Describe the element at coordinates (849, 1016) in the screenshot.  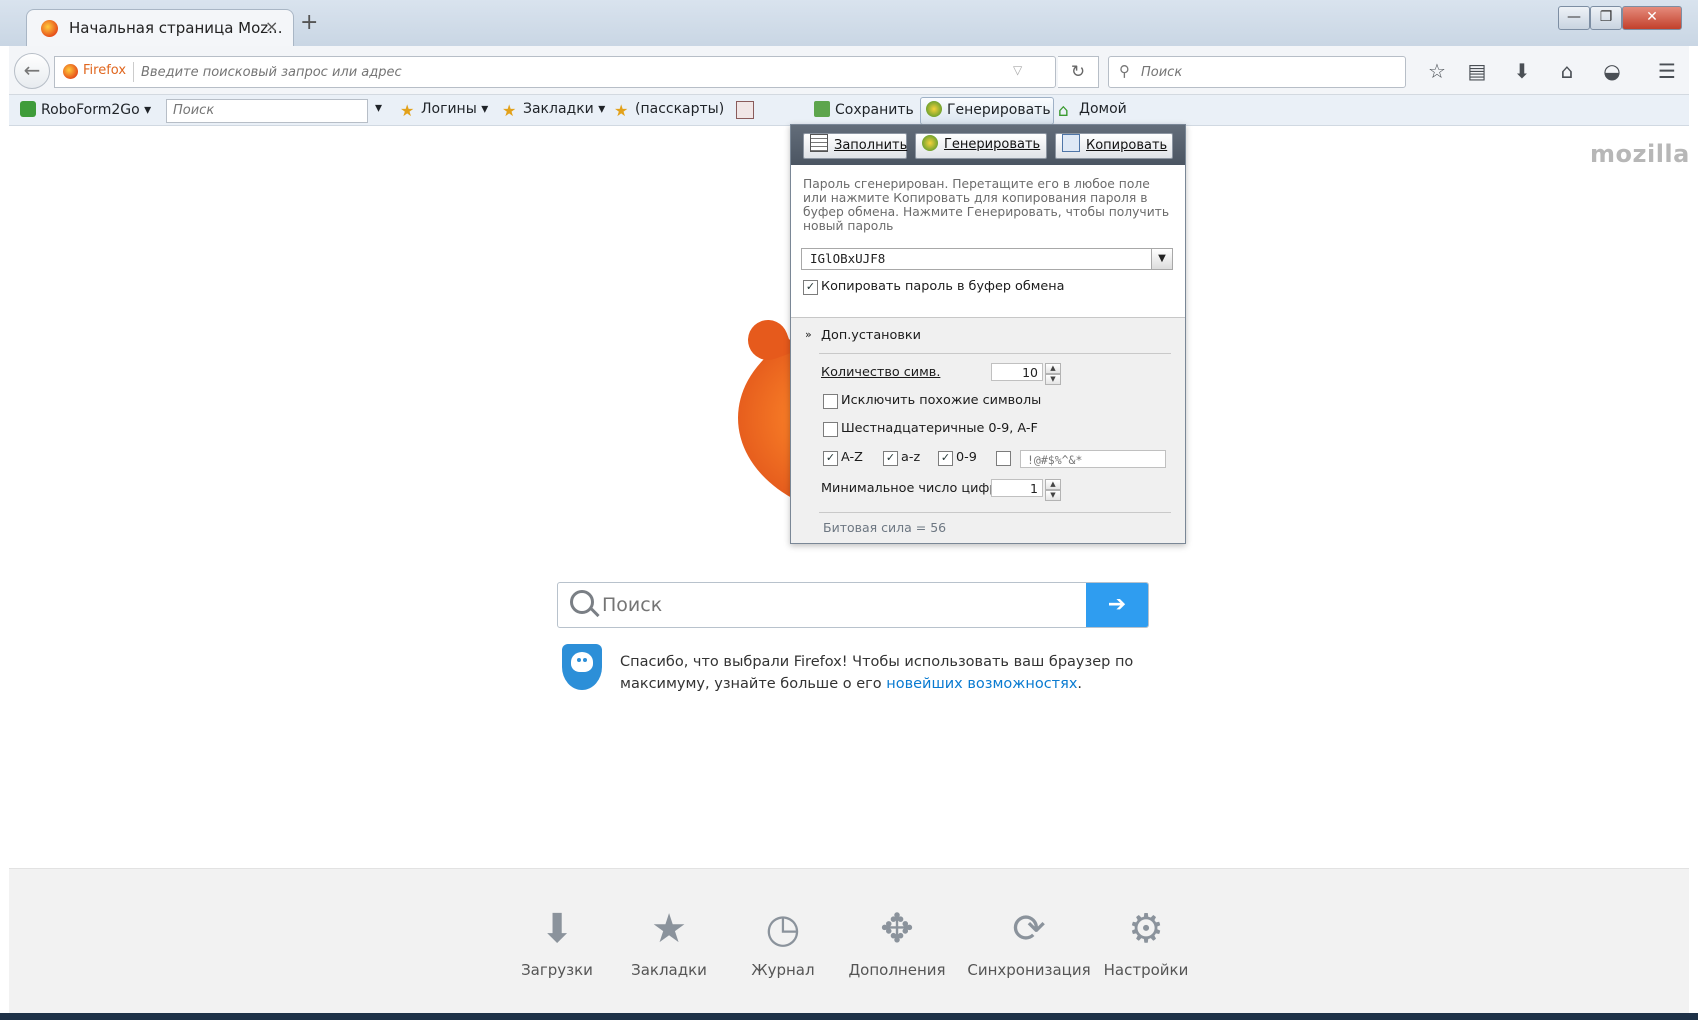
I see `os-taskbar` at that location.